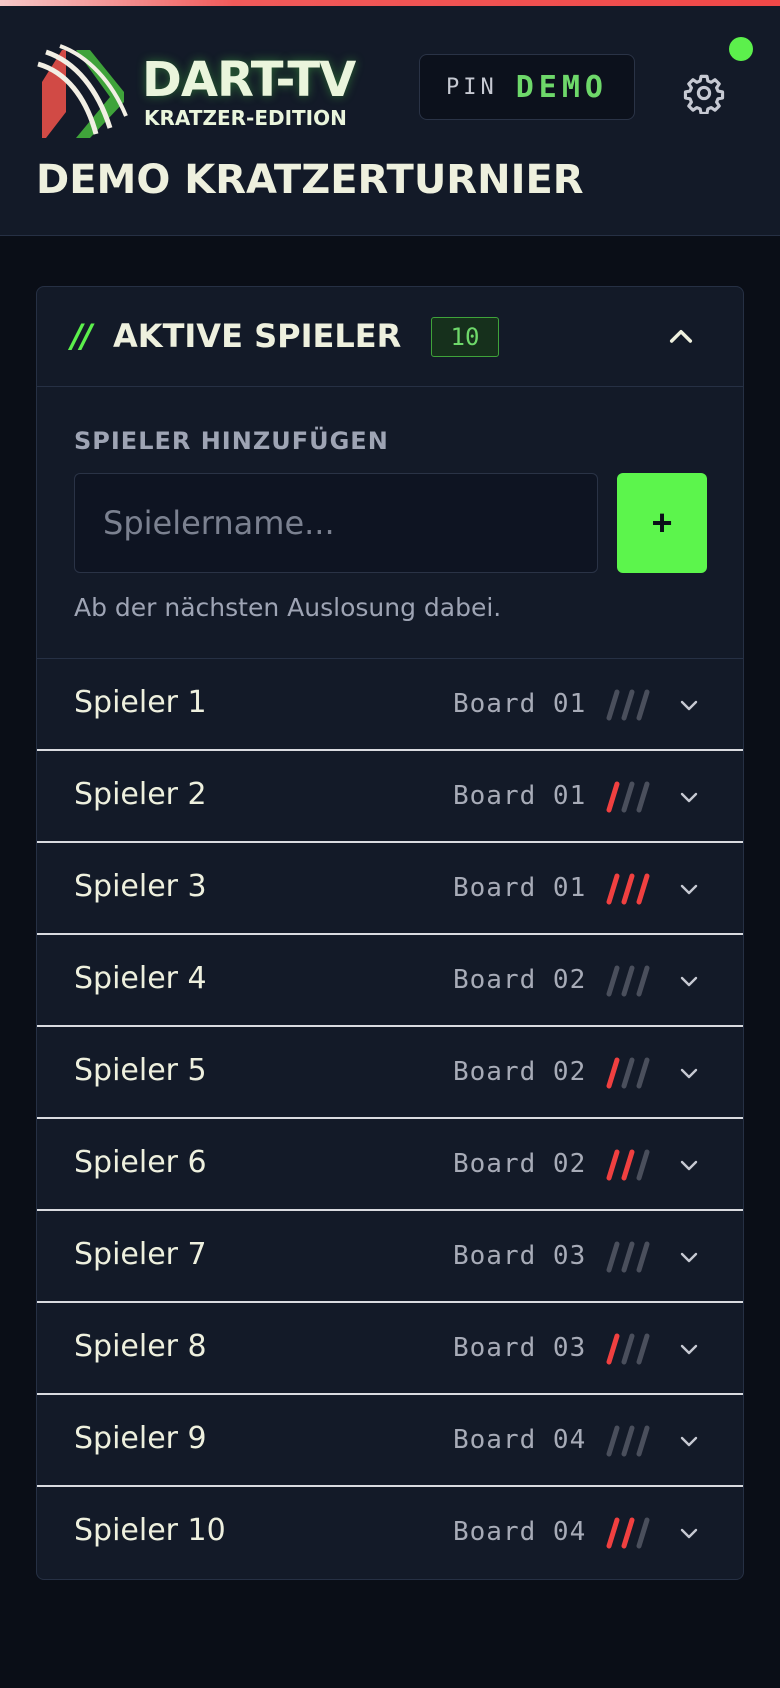  I want to click on pin-display: PIN DEMO, so click(527, 87).